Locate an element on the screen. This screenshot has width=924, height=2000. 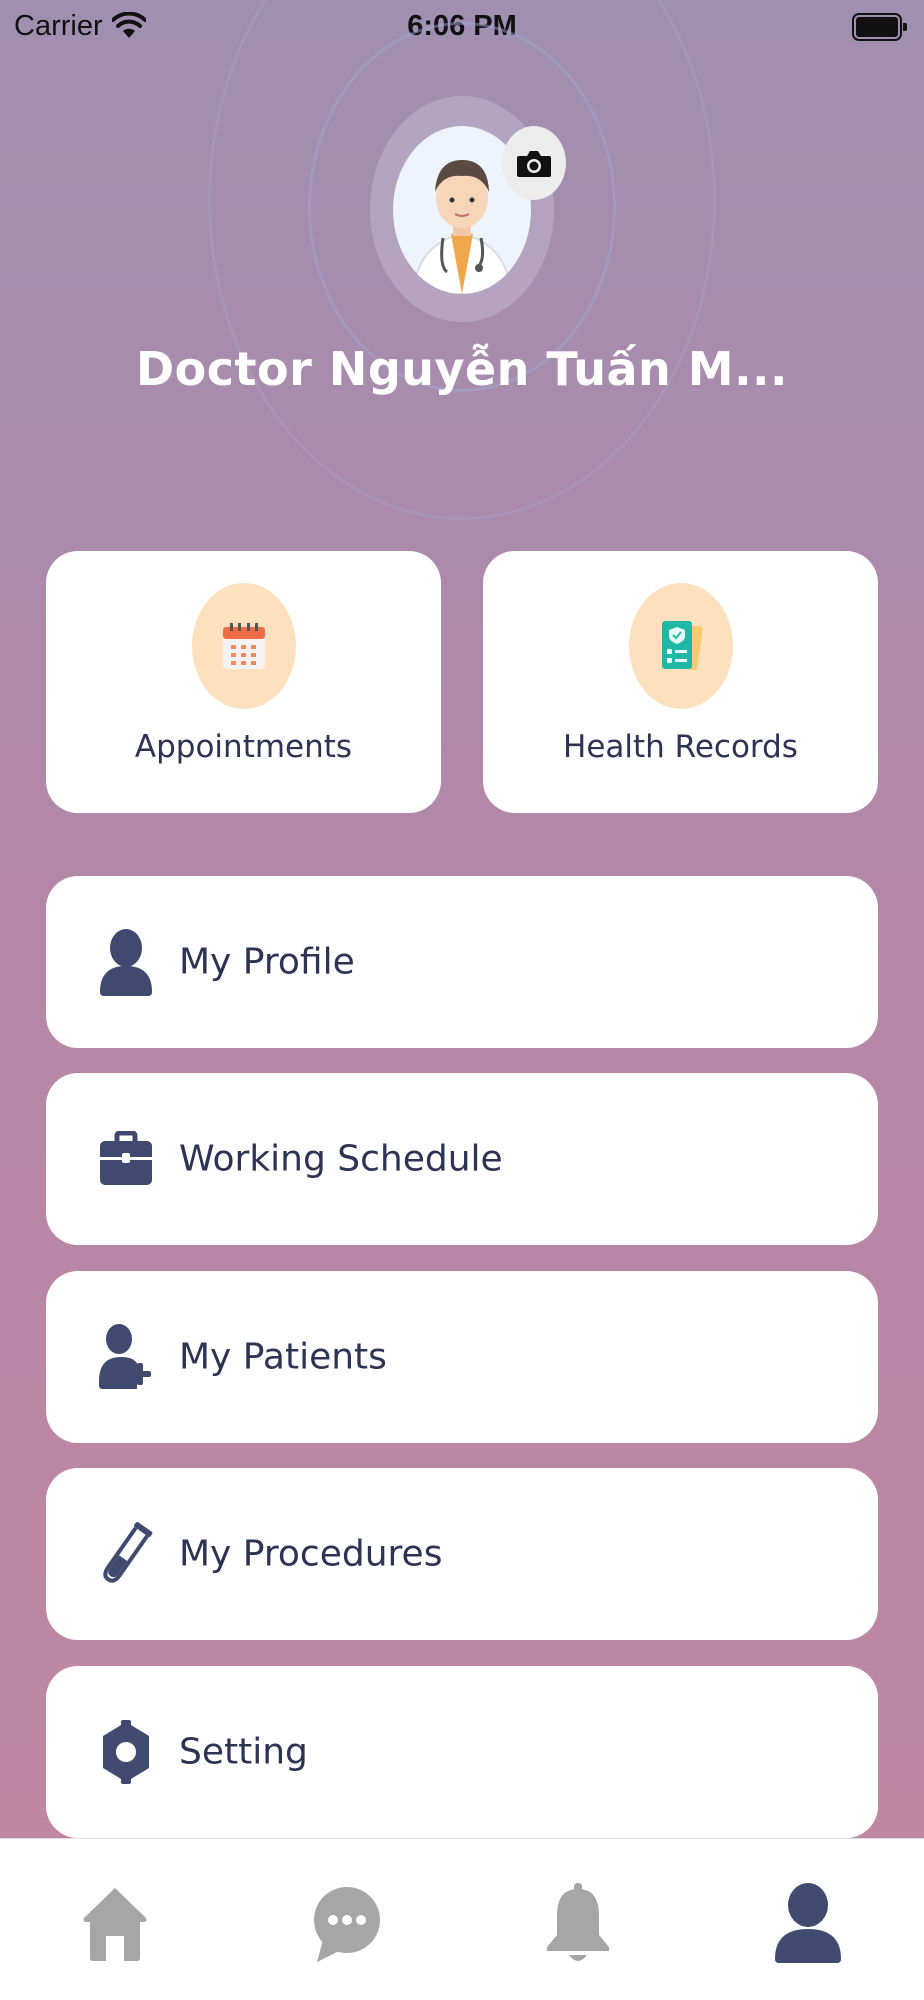
health-records-icon-circle is located at coordinates (681, 646).